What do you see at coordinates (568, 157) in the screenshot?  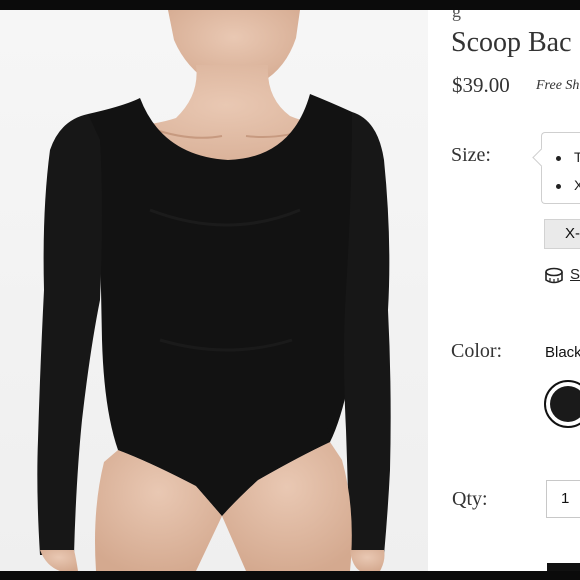 I see `tooltip-list-item: T` at bounding box center [568, 157].